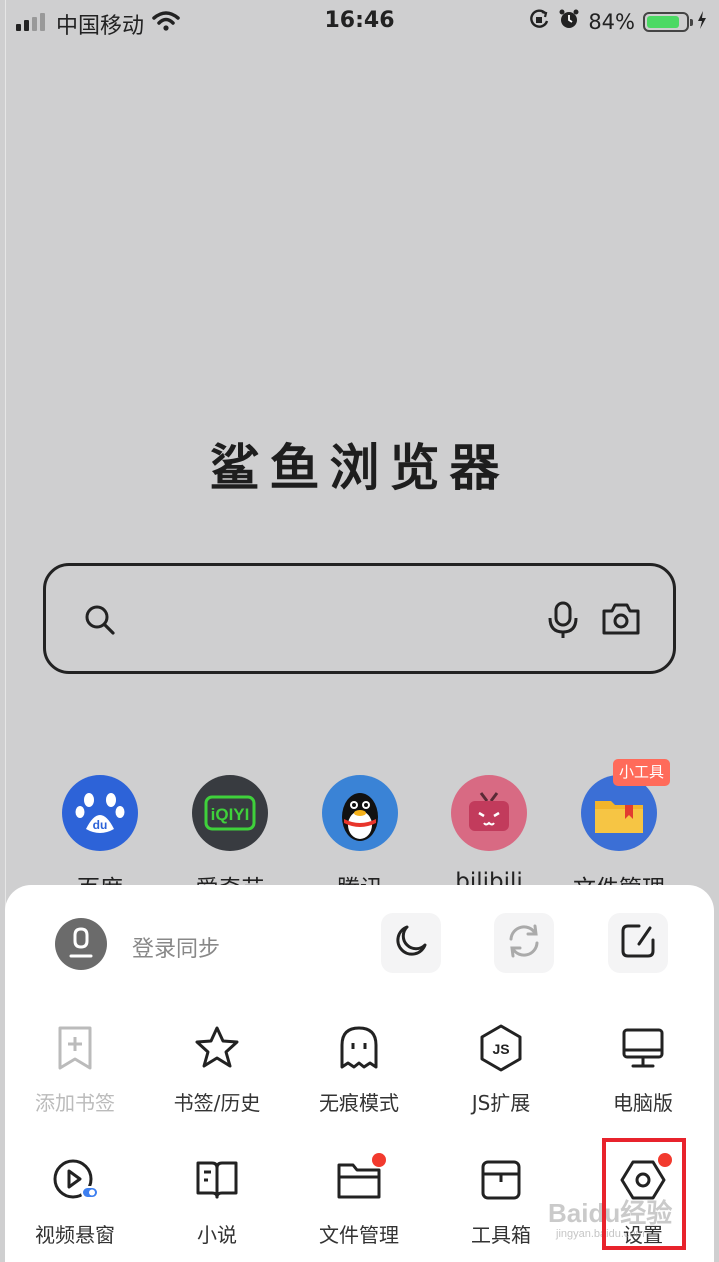 This screenshot has height=1262, width=719. I want to click on menu-item-label: 小说, so click(217, 1235).